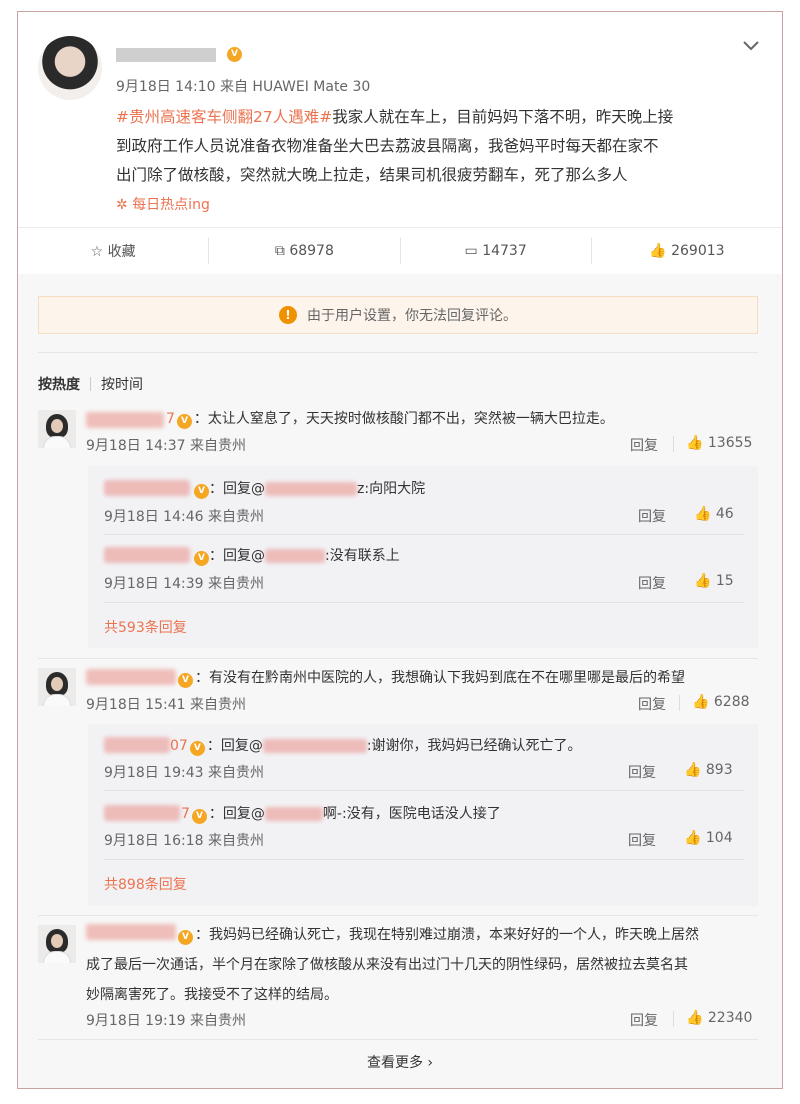  What do you see at coordinates (145, 627) in the screenshot?
I see `more-replies-link: 共593条回复` at bounding box center [145, 627].